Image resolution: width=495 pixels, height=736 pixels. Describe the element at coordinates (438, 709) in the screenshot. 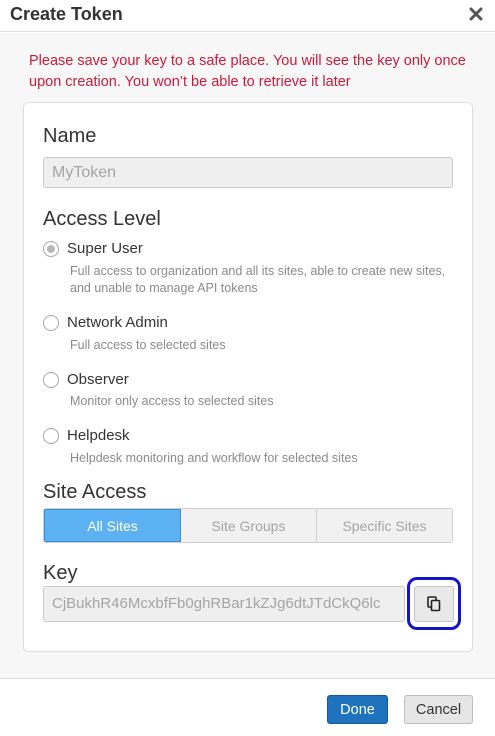

I see `cancel-button: Cancel` at that location.